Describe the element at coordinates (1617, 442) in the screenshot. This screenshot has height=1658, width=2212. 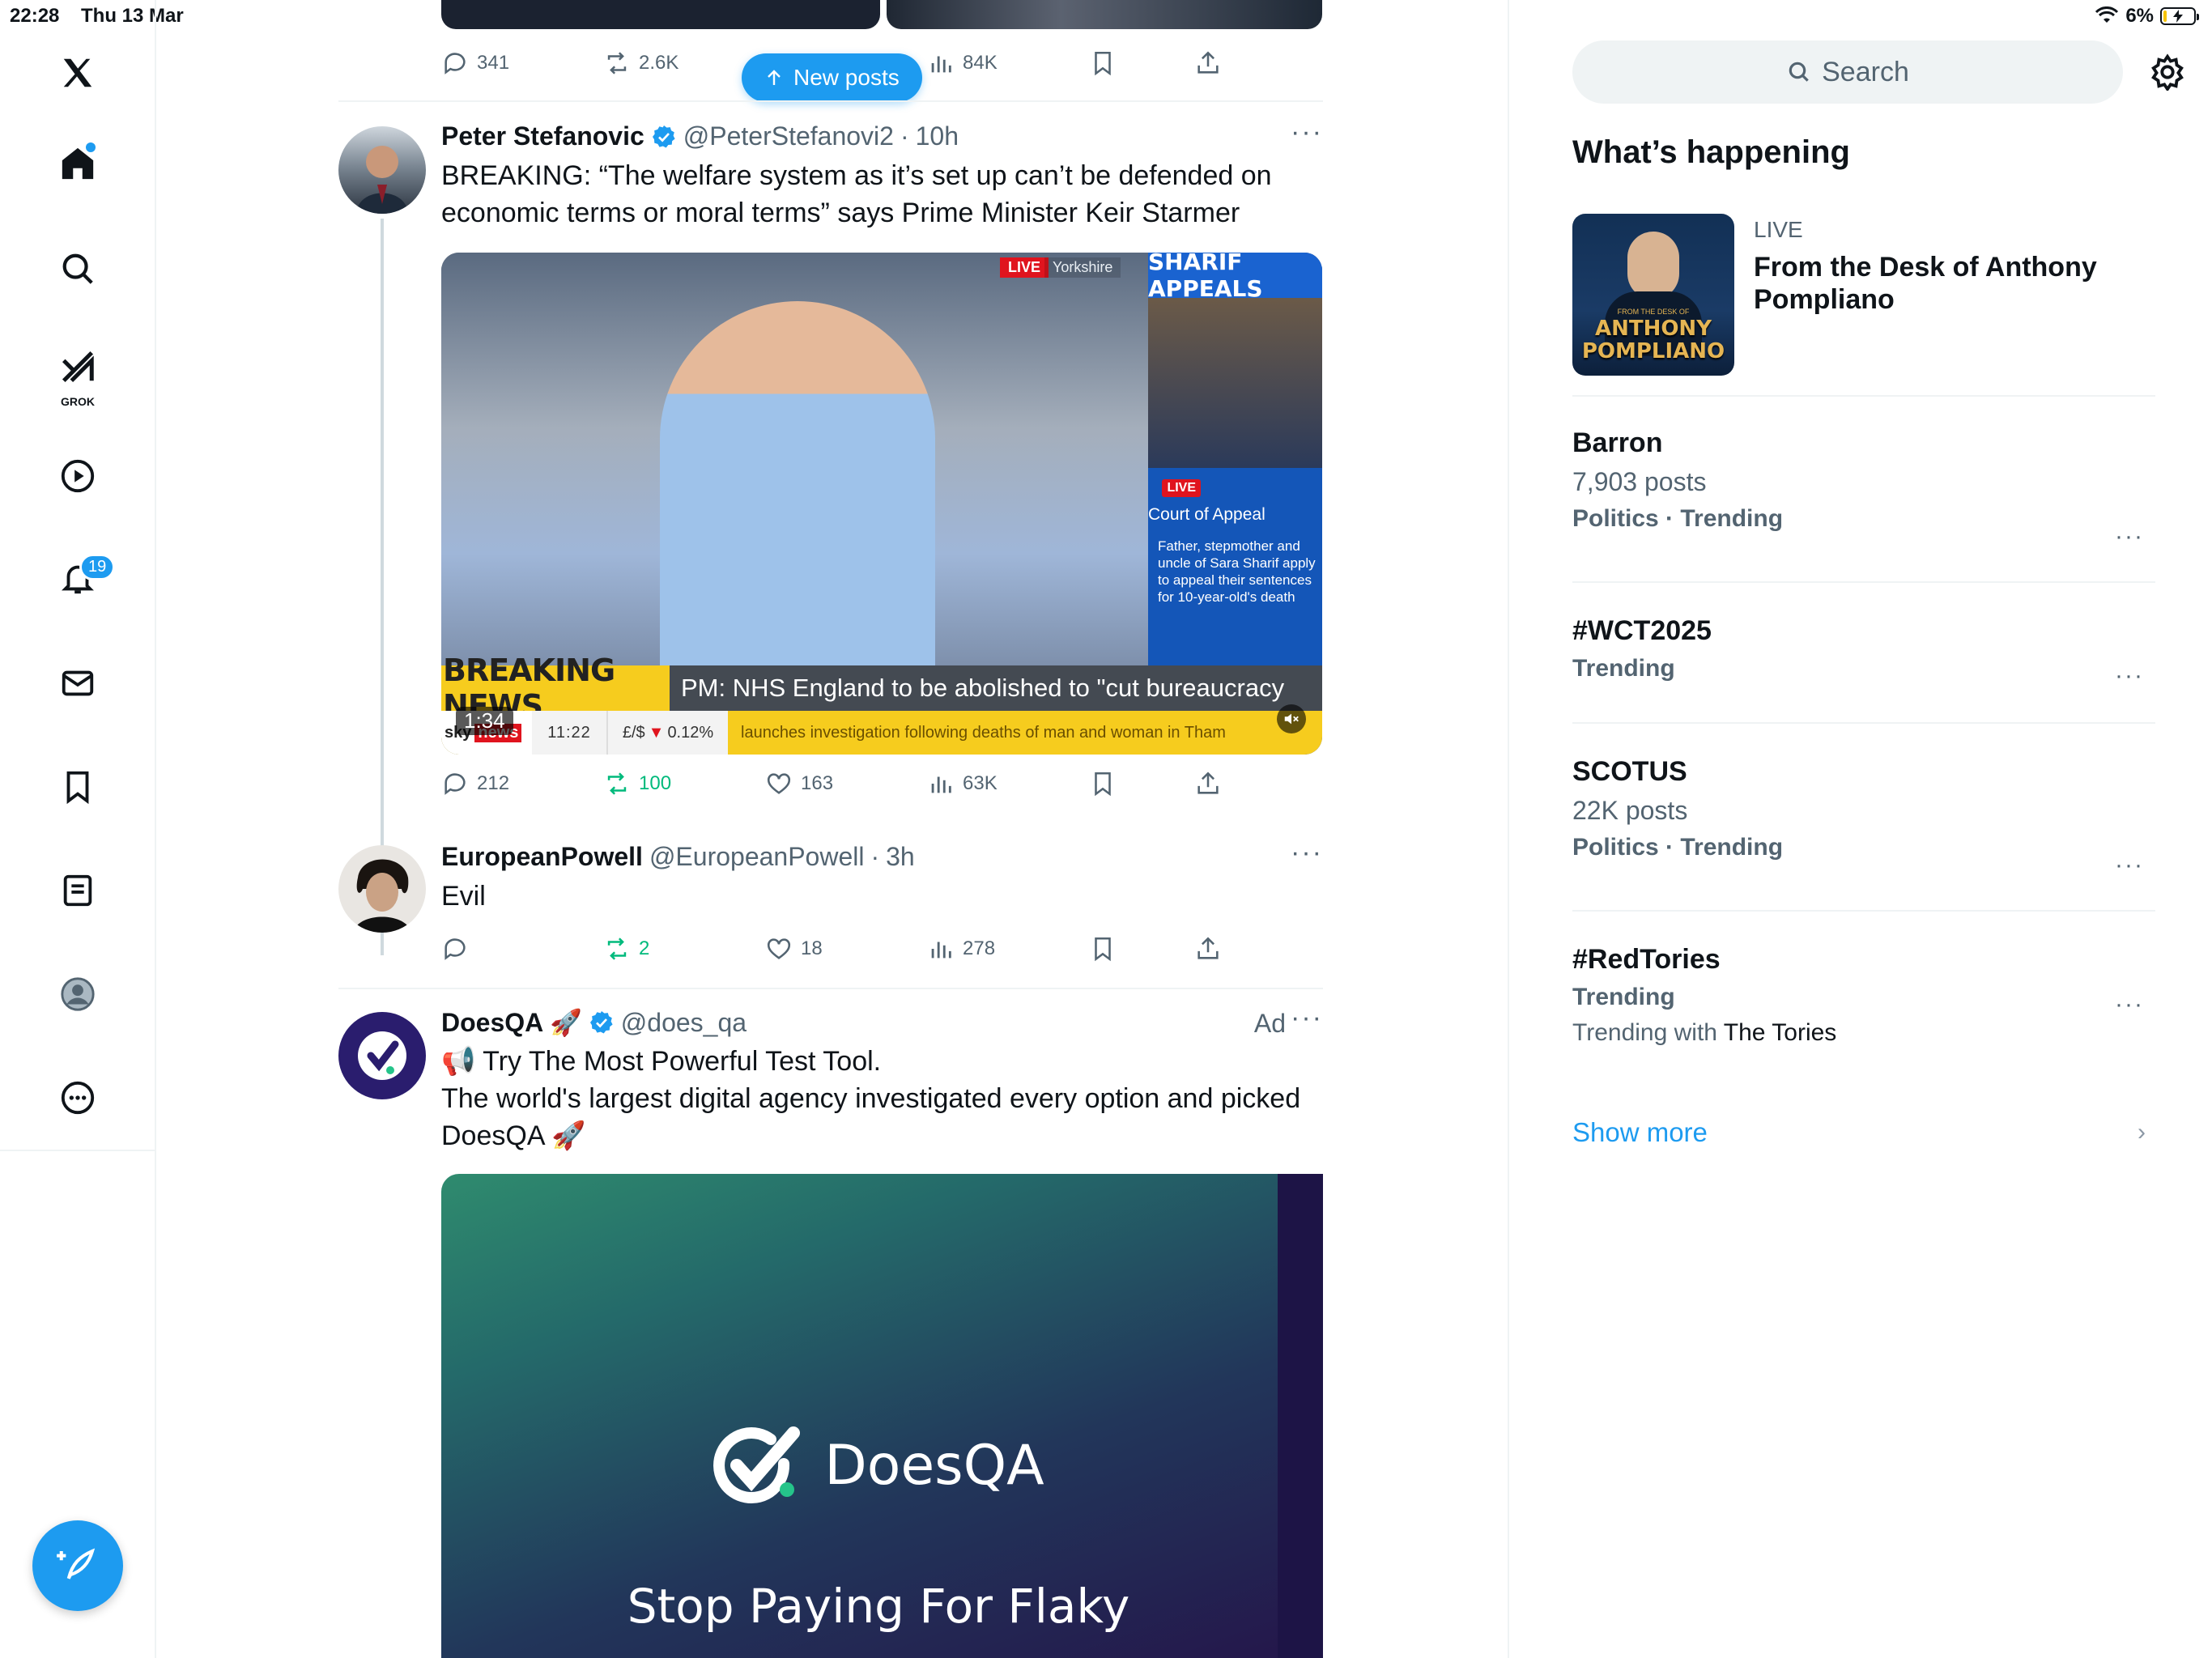
I see `trend-name: Barron` at that location.